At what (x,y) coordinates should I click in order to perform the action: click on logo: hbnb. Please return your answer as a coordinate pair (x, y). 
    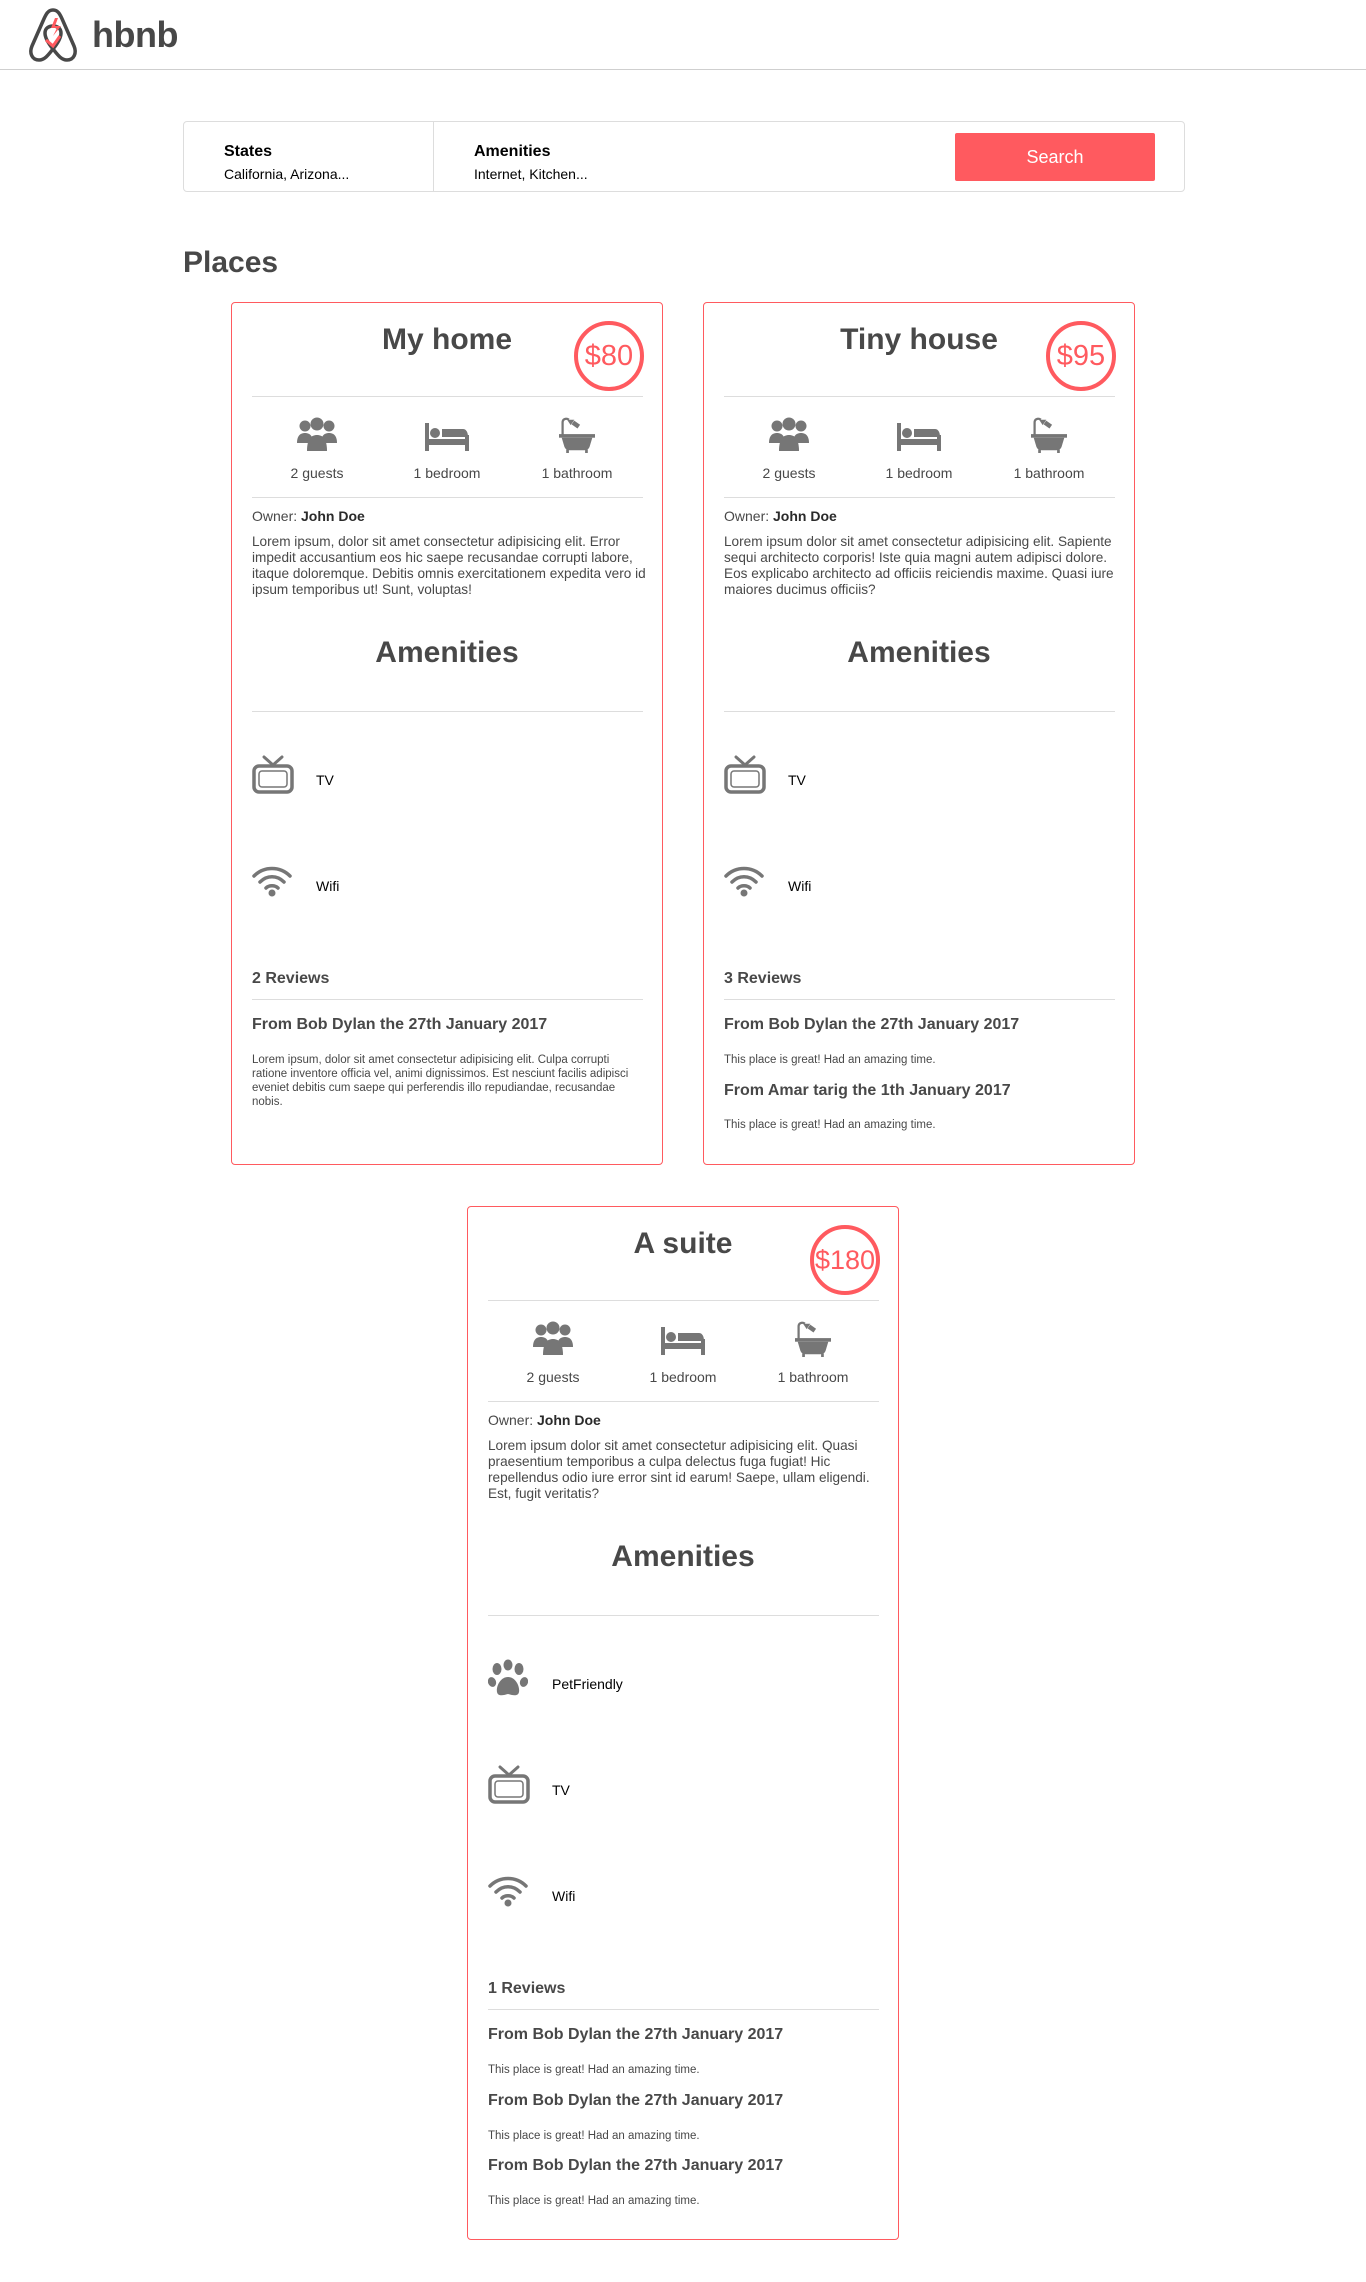
    Looking at the image, I should click on (102, 35).